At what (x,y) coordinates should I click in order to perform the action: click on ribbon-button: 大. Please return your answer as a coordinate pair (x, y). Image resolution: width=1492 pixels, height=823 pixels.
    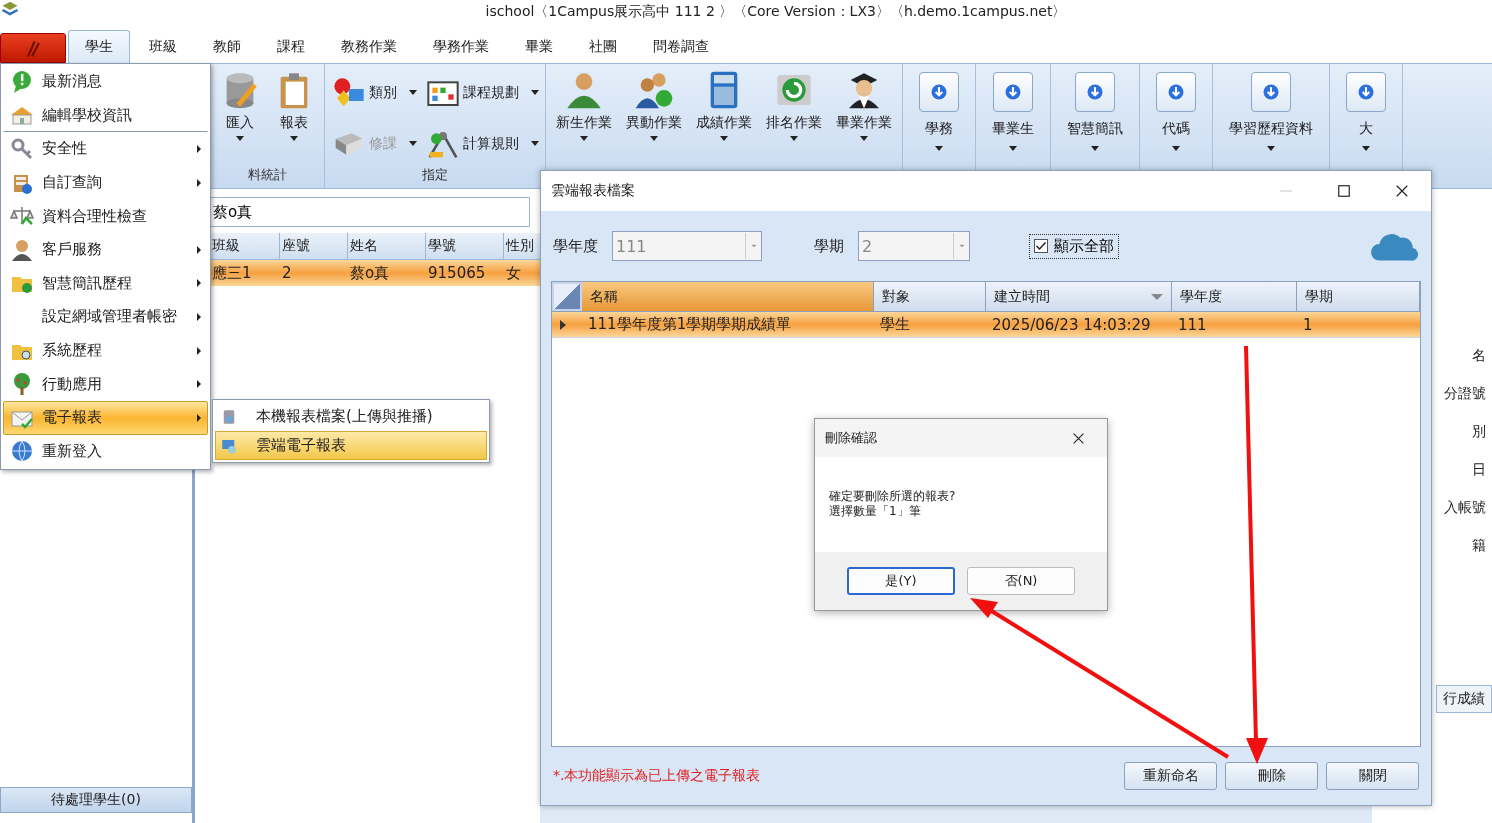
    Looking at the image, I should click on (1366, 117).